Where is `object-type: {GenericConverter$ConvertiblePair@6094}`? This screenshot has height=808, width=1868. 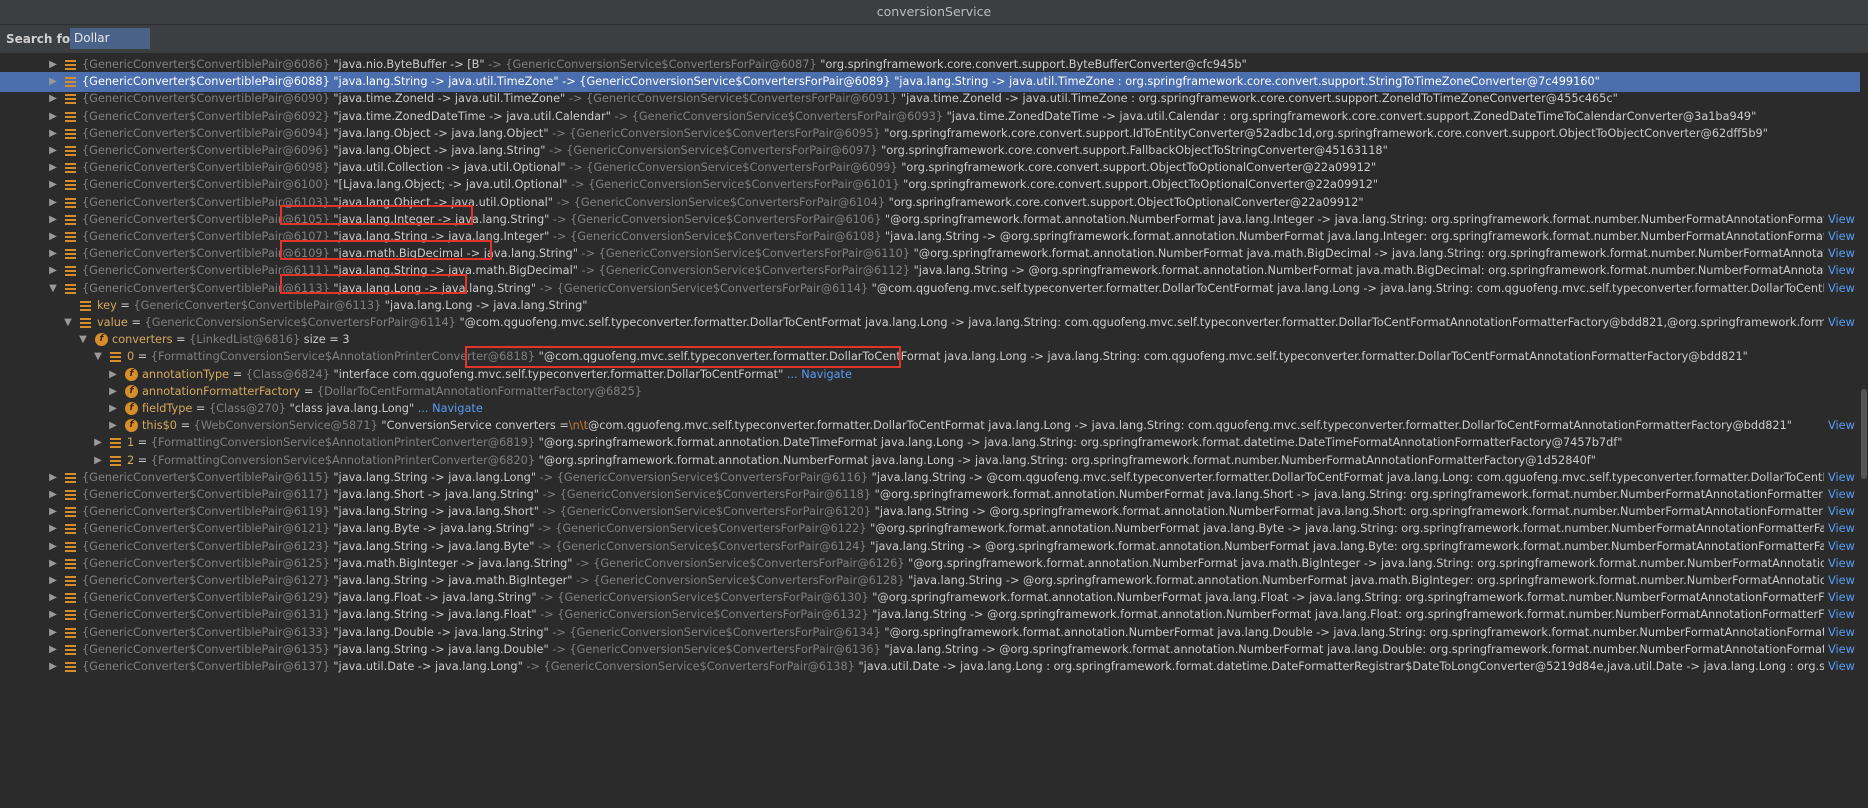 object-type: {GenericConverter$ConvertiblePair@6094} is located at coordinates (206, 133).